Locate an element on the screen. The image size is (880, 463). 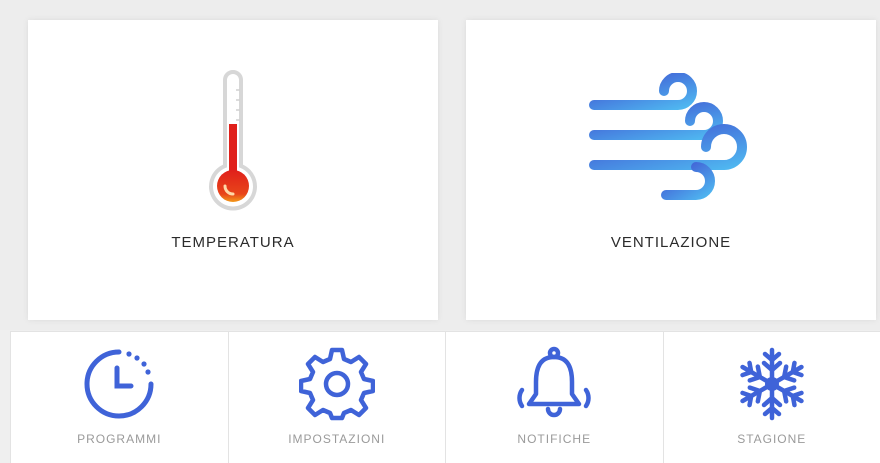
bell-icon is located at coordinates (554, 384).